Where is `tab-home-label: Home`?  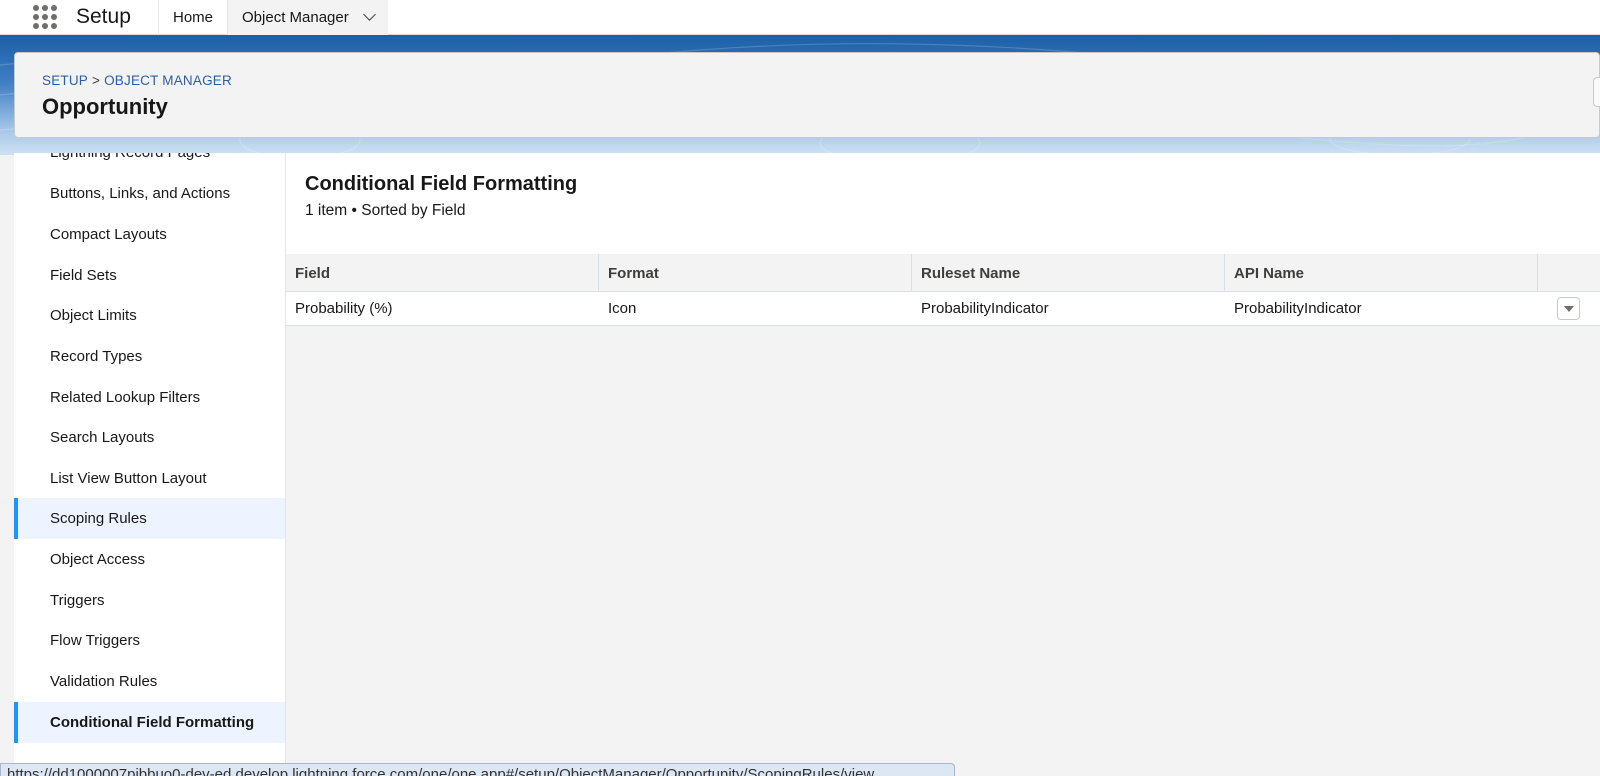 tab-home-label: Home is located at coordinates (193, 17).